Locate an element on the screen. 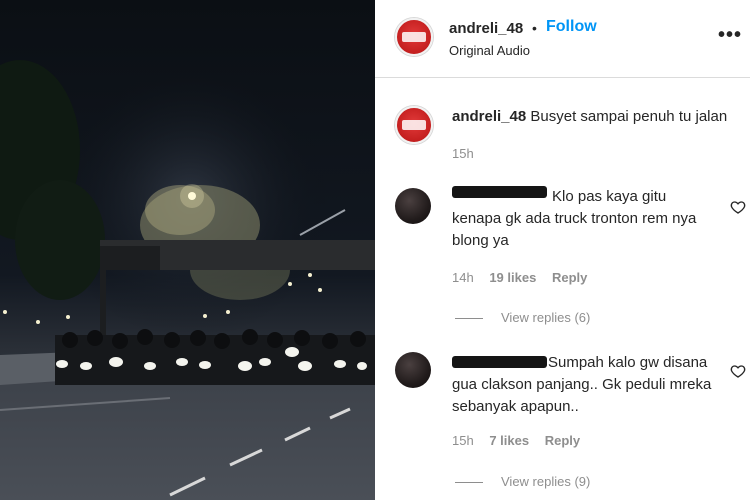 The width and height of the screenshot is (750, 500). comment-likes: 7 likes is located at coordinates (509, 440).